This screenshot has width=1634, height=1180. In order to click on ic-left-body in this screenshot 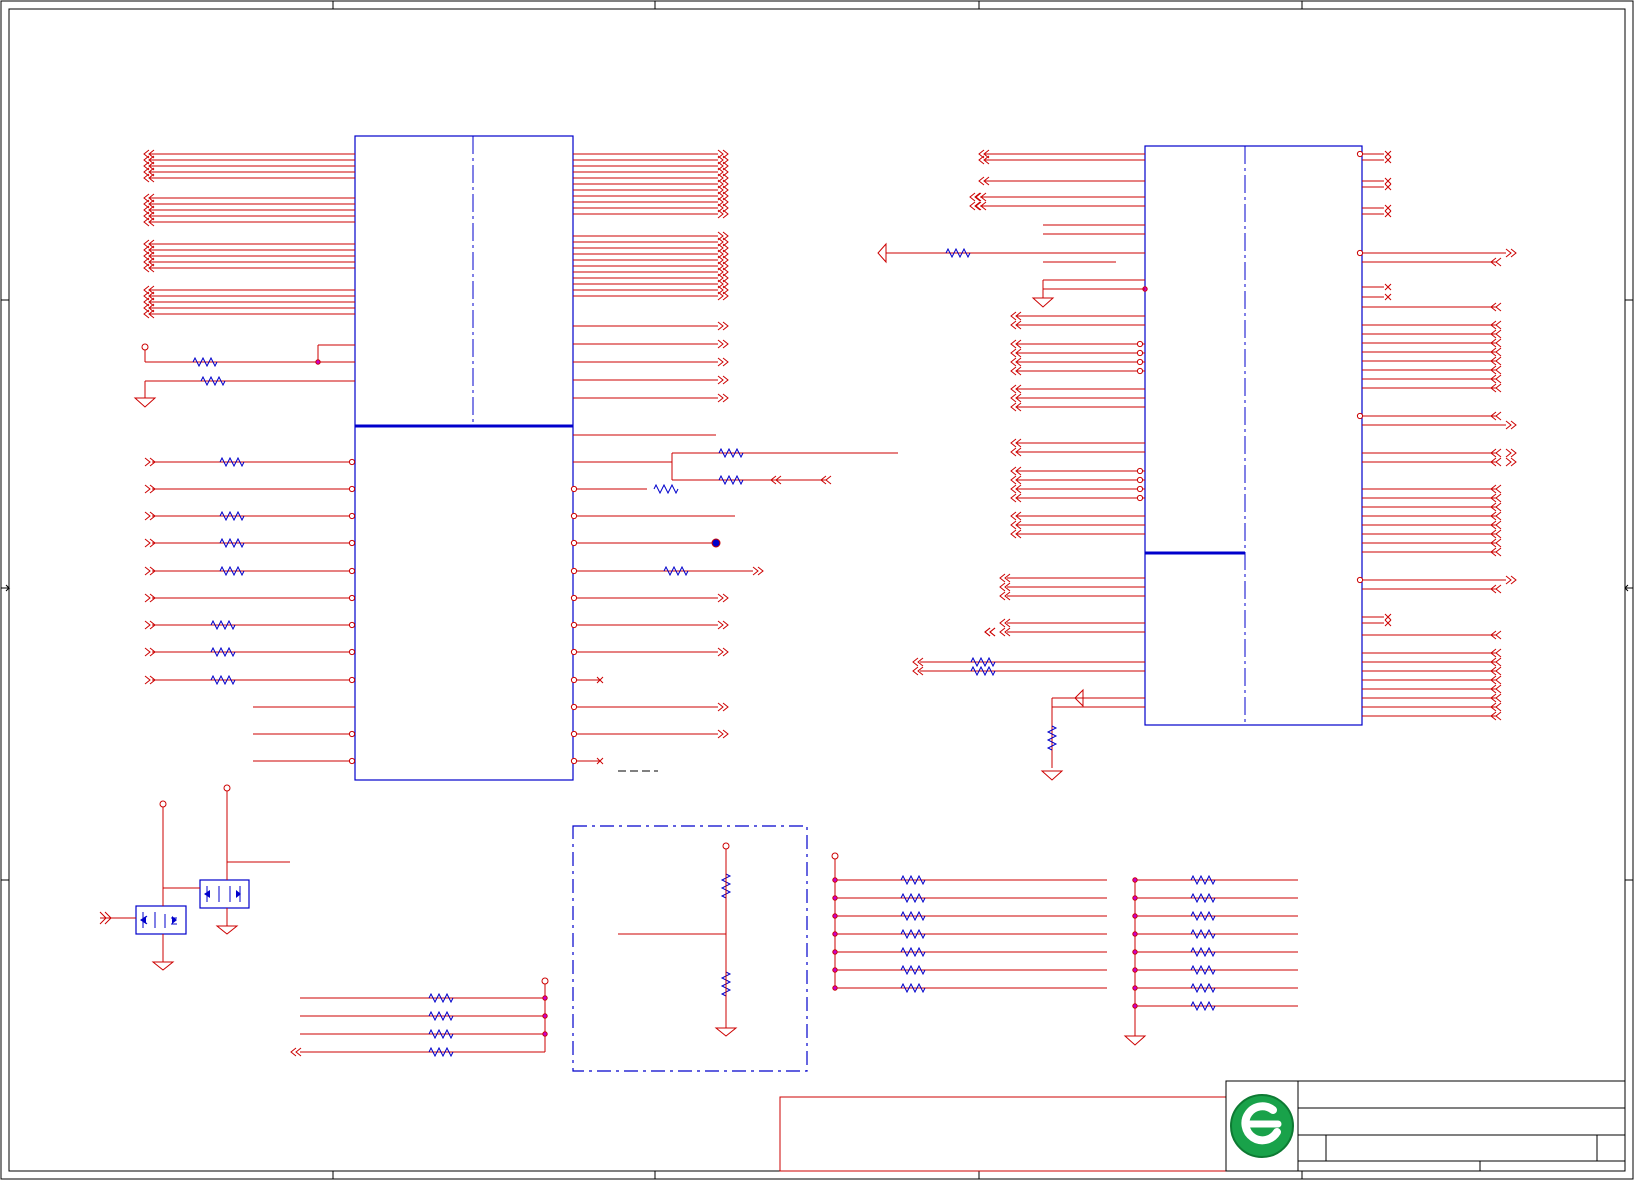, I will do `click(464, 458)`.